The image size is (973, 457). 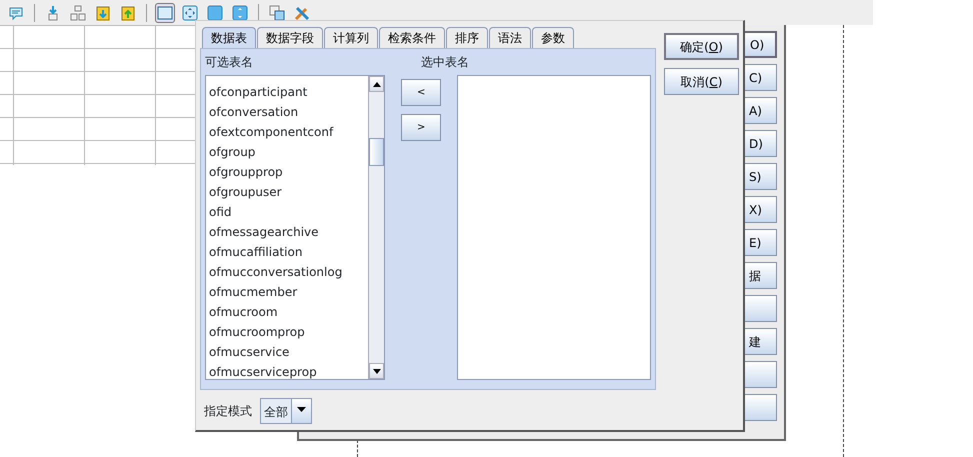 I want to click on mode-dropdown: 全部, so click(x=286, y=411).